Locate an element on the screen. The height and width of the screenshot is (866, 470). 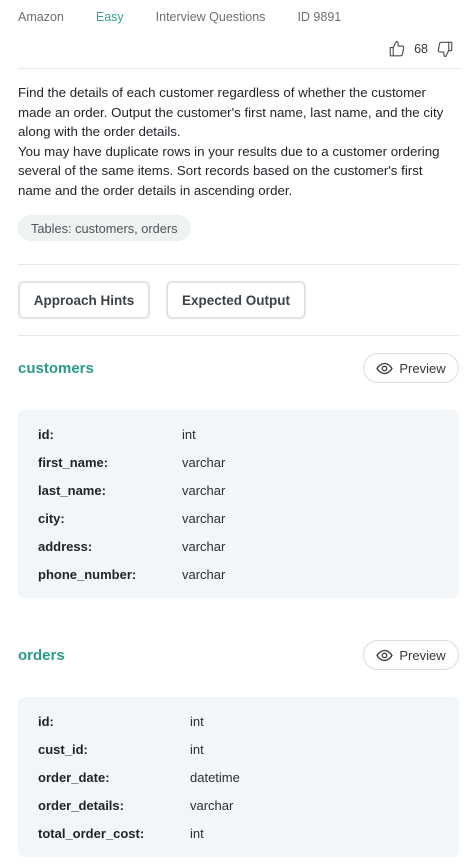
question-meta: Amazon Easy Interview Questions ID 9891 is located at coordinates (195, 17).